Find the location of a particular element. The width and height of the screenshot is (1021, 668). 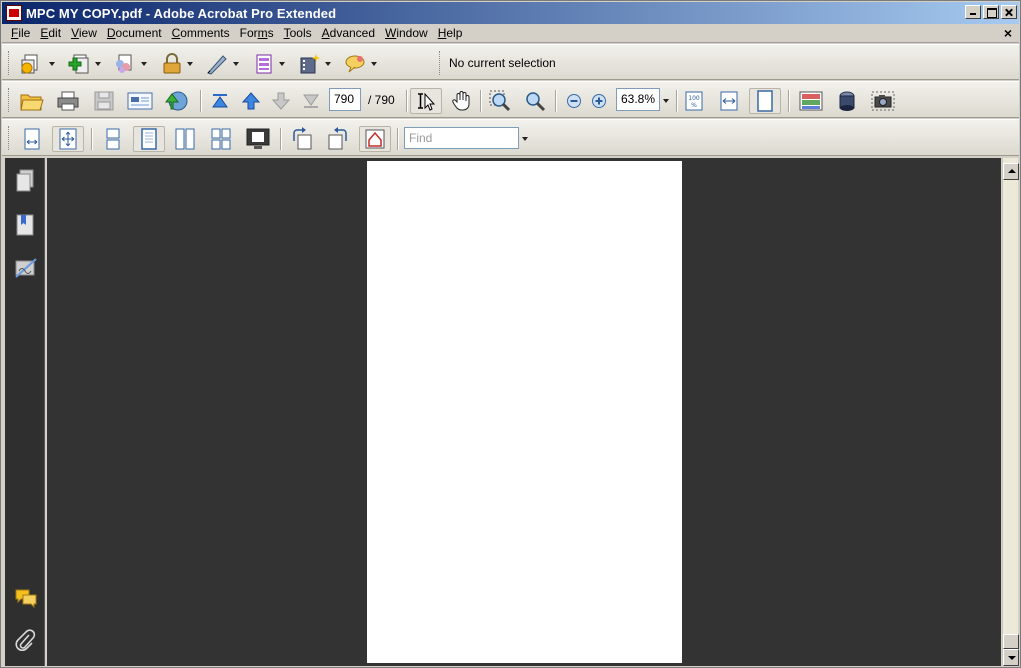

full-screen-button is located at coordinates (258, 139).